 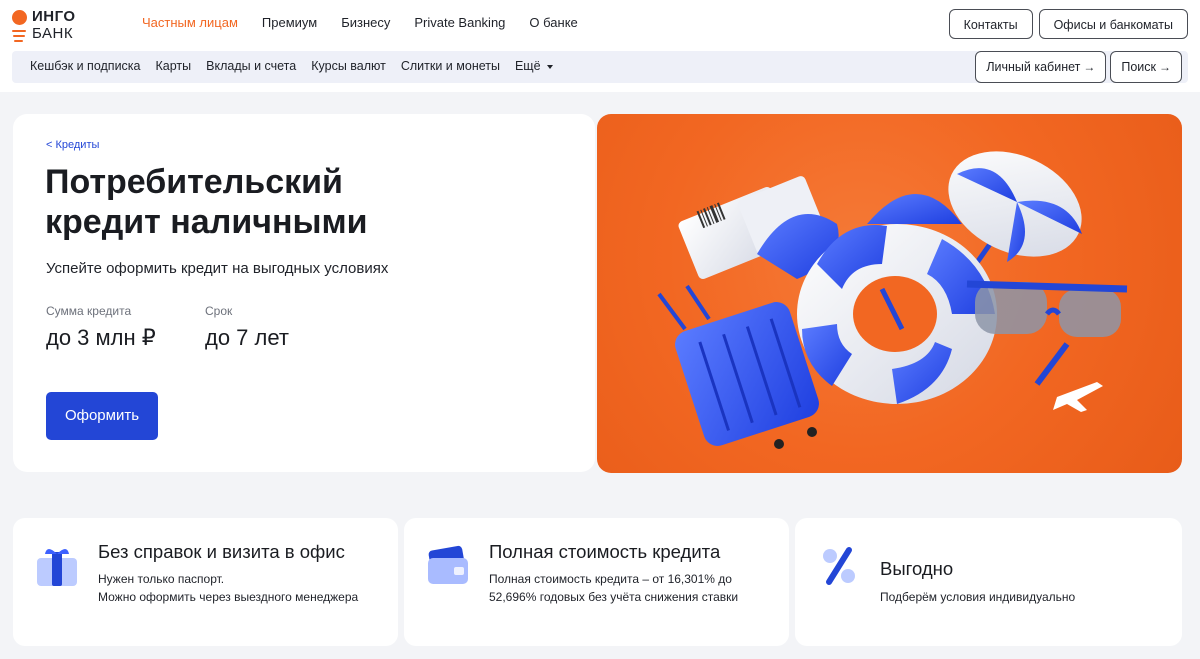 I want to click on nav-item-about: О банке, so click(x=553, y=22).